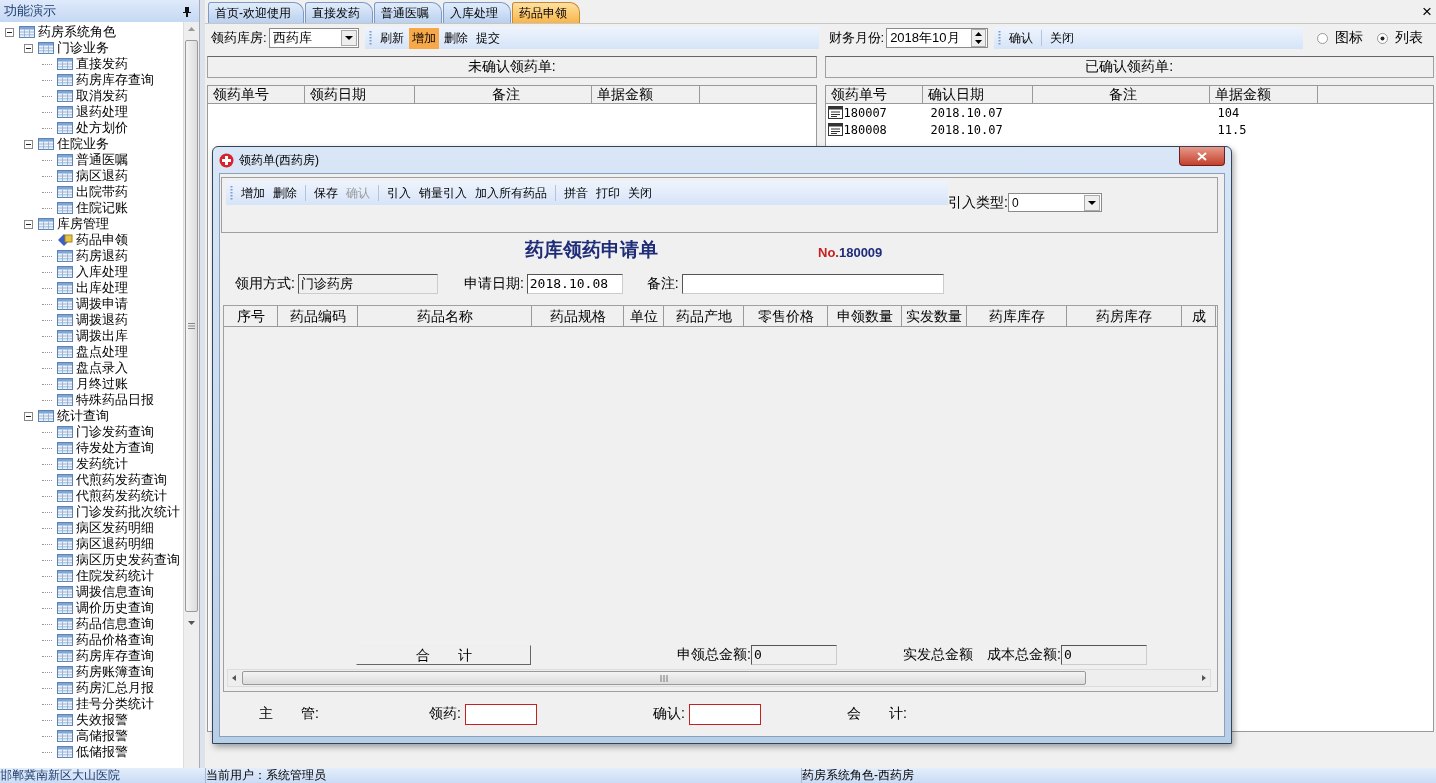 This screenshot has height=783, width=1436. I want to click on column-header: 药品名称, so click(445, 316).